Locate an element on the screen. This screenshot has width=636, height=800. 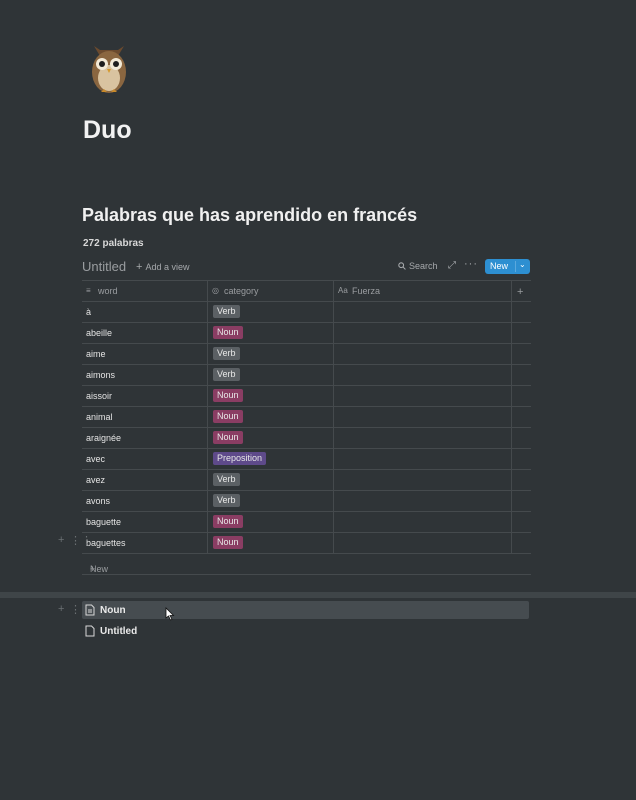
word-cell: baguette is located at coordinates (145, 522).